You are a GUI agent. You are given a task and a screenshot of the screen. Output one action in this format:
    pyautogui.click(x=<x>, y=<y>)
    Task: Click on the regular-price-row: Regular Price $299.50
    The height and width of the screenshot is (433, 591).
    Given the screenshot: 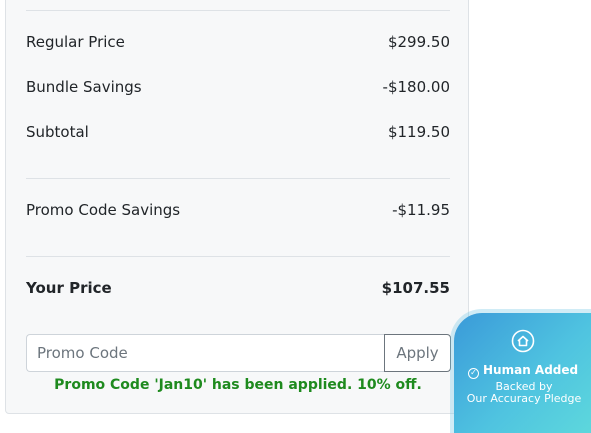 What is the action you would take?
    pyautogui.click(x=238, y=42)
    